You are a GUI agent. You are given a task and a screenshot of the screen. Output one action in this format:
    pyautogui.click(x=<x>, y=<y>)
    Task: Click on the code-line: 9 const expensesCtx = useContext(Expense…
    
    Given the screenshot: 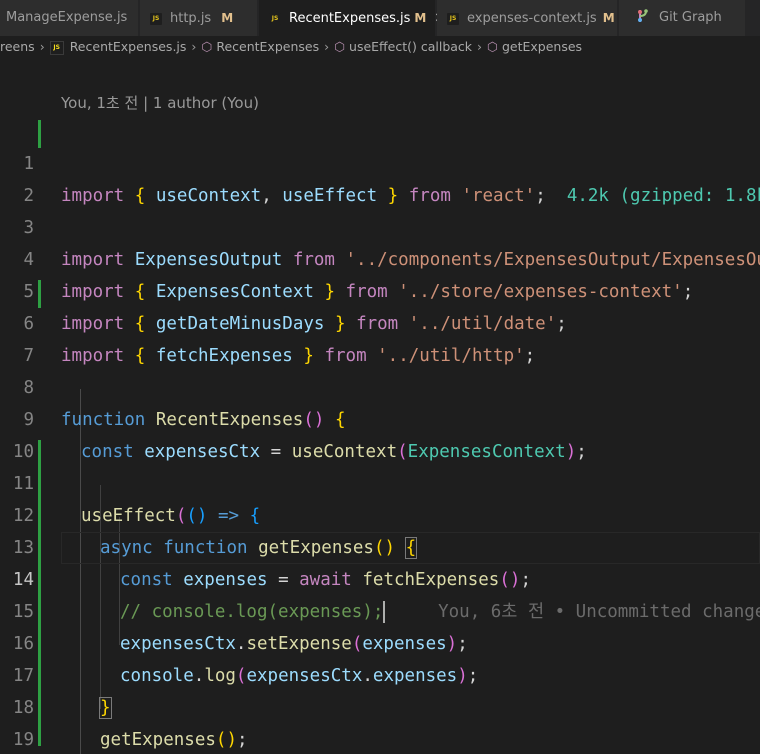 What is the action you would take?
    pyautogui.click(x=380, y=417)
    